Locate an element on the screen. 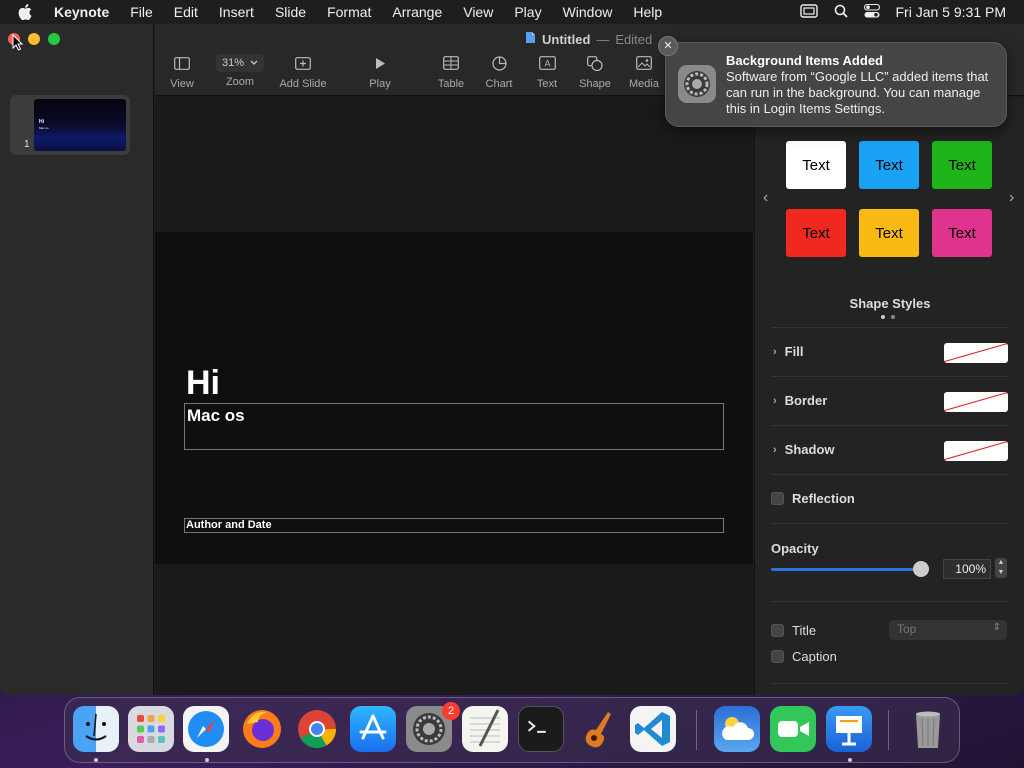 This screenshot has height=768, width=1024. zoom-select: 31% is located at coordinates (240, 63).